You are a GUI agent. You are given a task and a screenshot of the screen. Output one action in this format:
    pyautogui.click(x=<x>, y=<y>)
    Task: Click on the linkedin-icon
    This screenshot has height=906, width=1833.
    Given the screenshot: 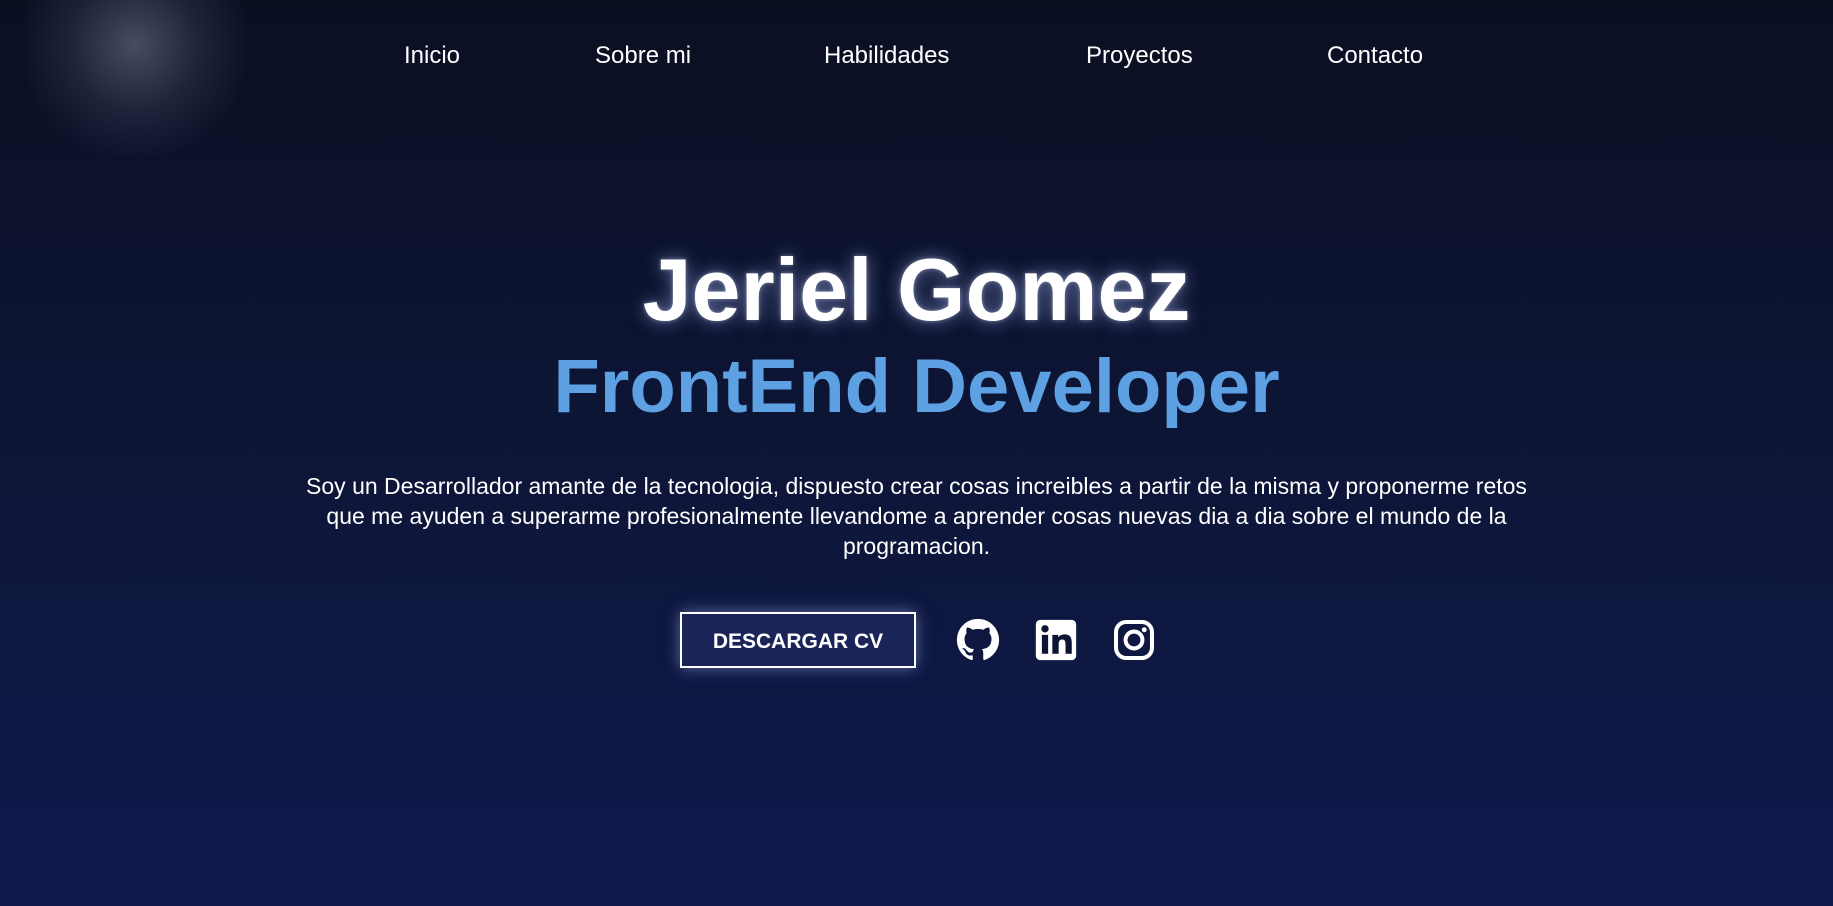 What is the action you would take?
    pyautogui.click(x=1056, y=640)
    